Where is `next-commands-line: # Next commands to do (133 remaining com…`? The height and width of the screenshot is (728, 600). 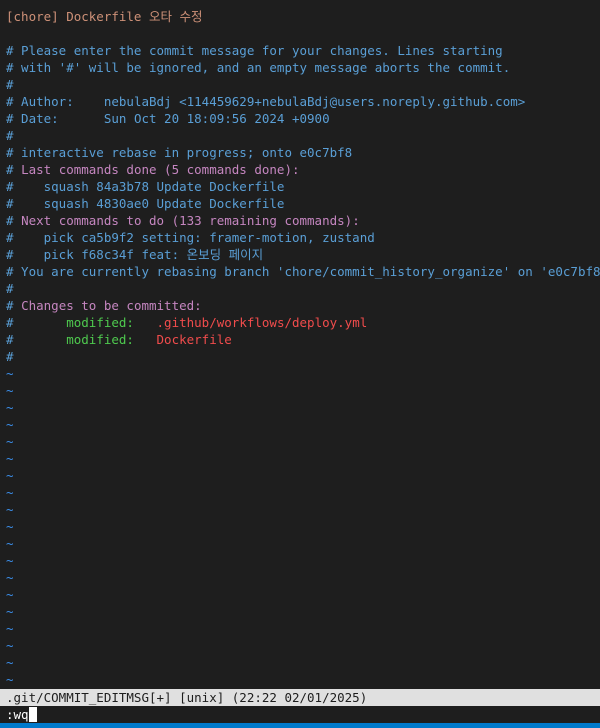
next-commands-line: # Next commands to do (133 remaining com… is located at coordinates (300, 220).